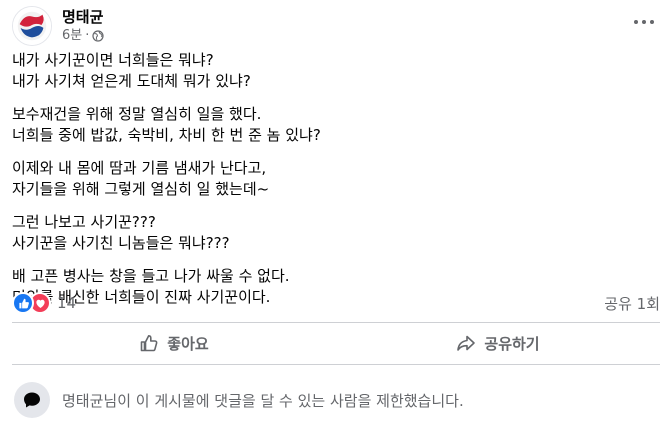  What do you see at coordinates (141, 189) in the screenshot?
I see `post-line: 자기들을 위해 그렇게 열심히 일 했는데~` at bounding box center [141, 189].